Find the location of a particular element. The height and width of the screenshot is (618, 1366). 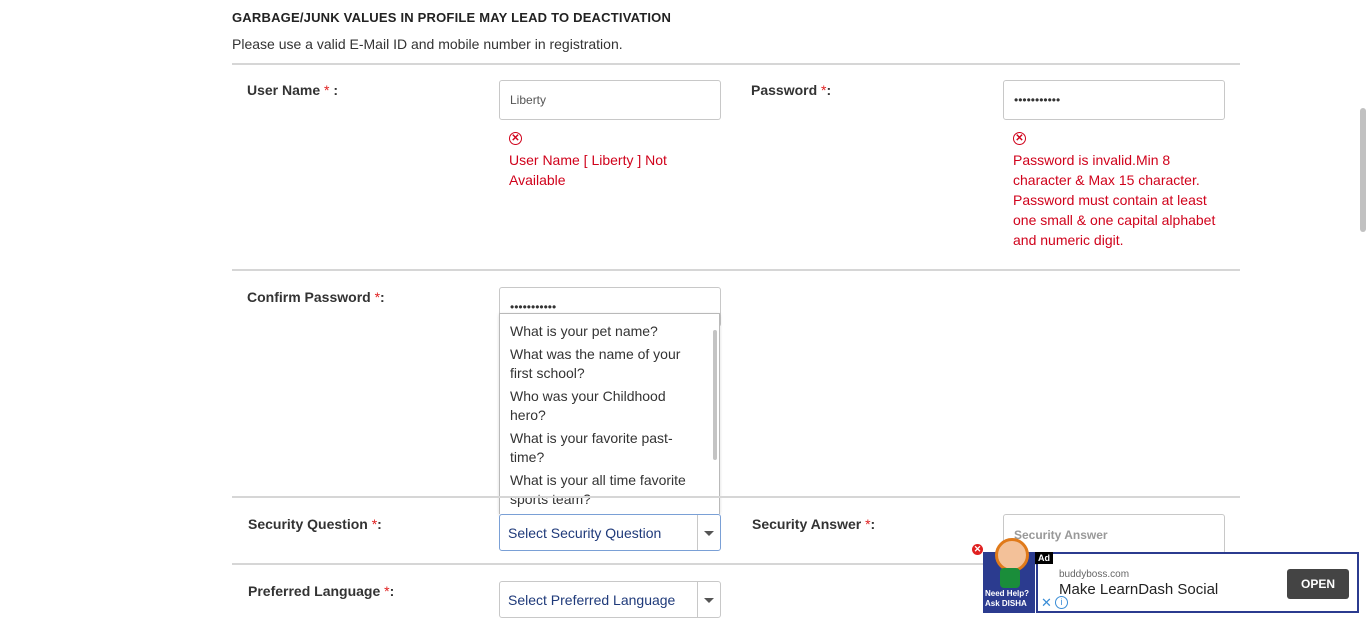

ad-info-icon: i is located at coordinates (1061, 602).